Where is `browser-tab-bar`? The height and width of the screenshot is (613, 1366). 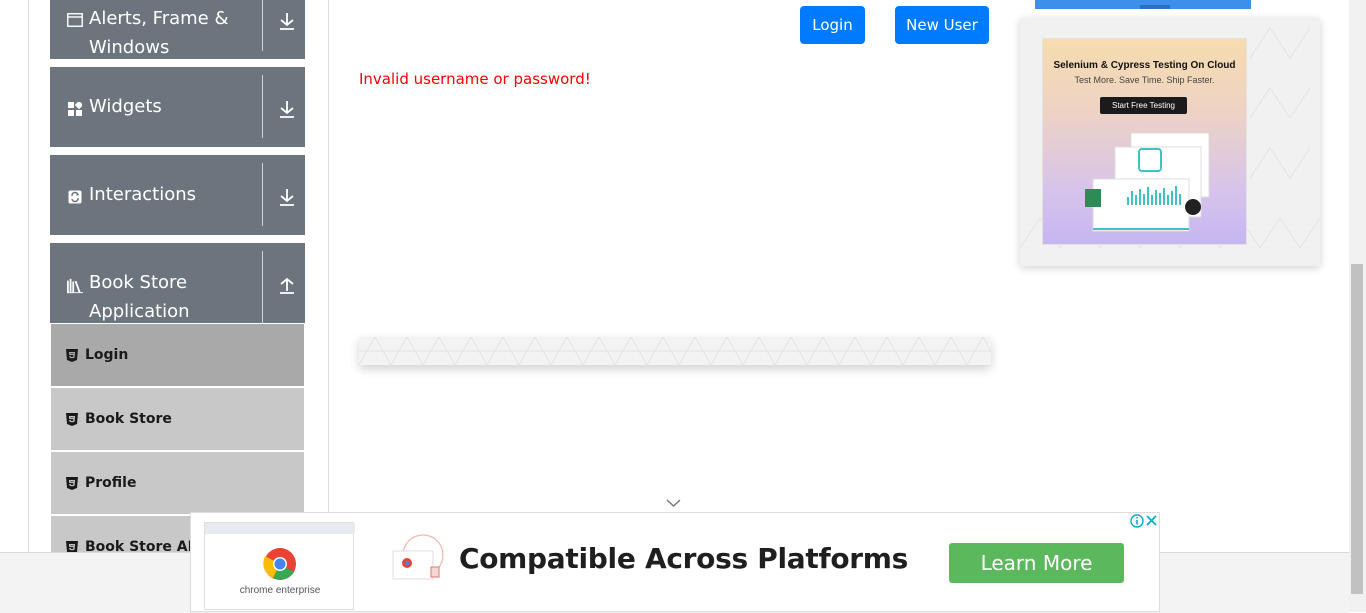 browser-tab-bar is located at coordinates (280, 528).